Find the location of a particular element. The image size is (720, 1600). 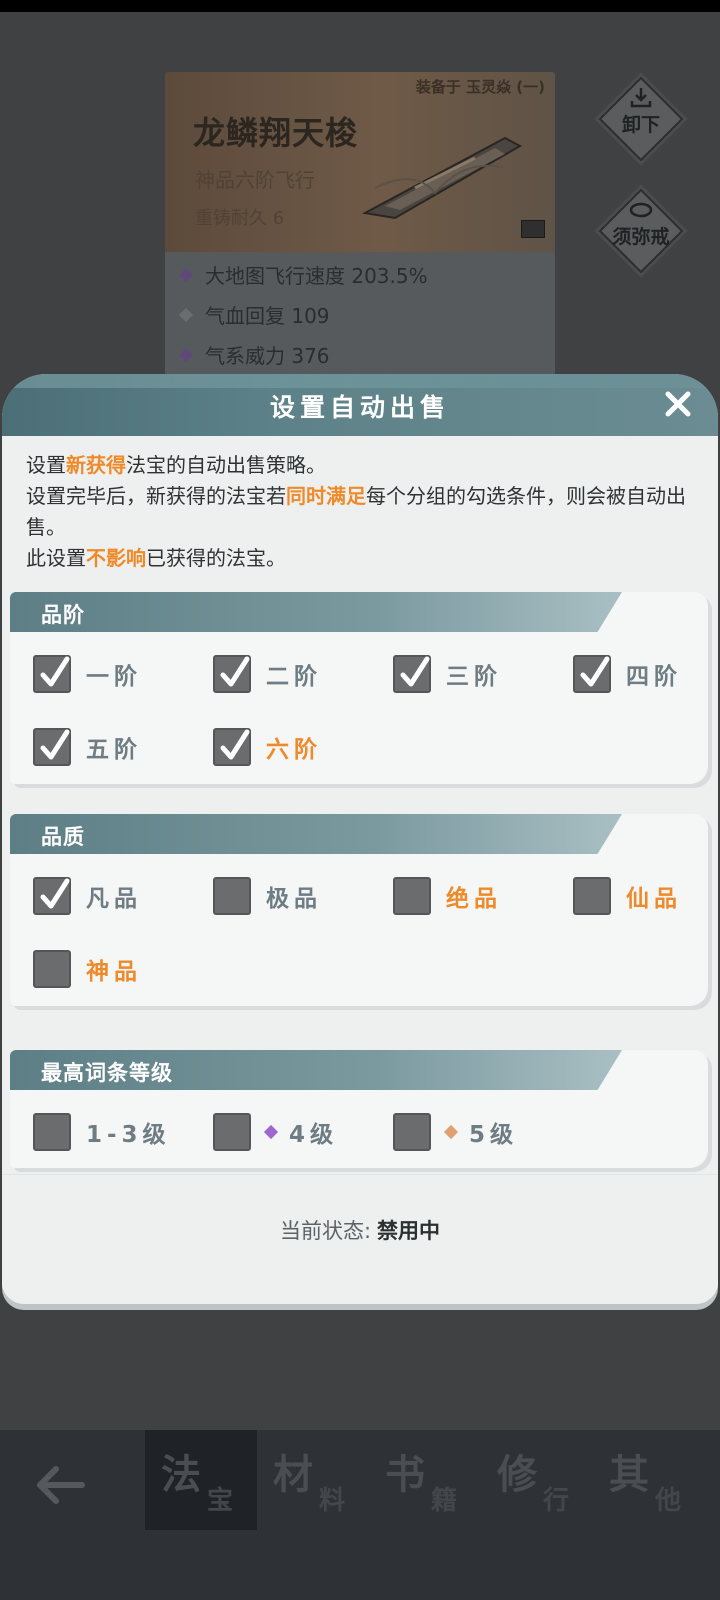

stat-row: 气系威力 376 is located at coordinates (254, 354).